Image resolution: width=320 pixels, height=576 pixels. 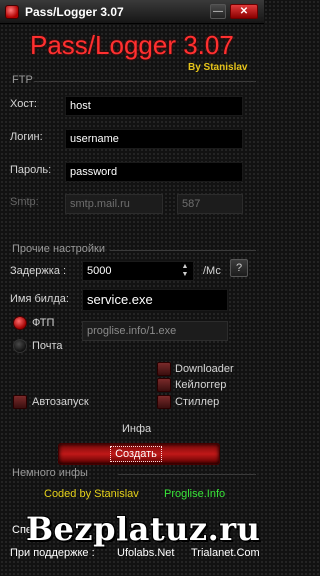 What do you see at coordinates (20, 346) in the screenshot?
I see `radio-mail` at bounding box center [20, 346].